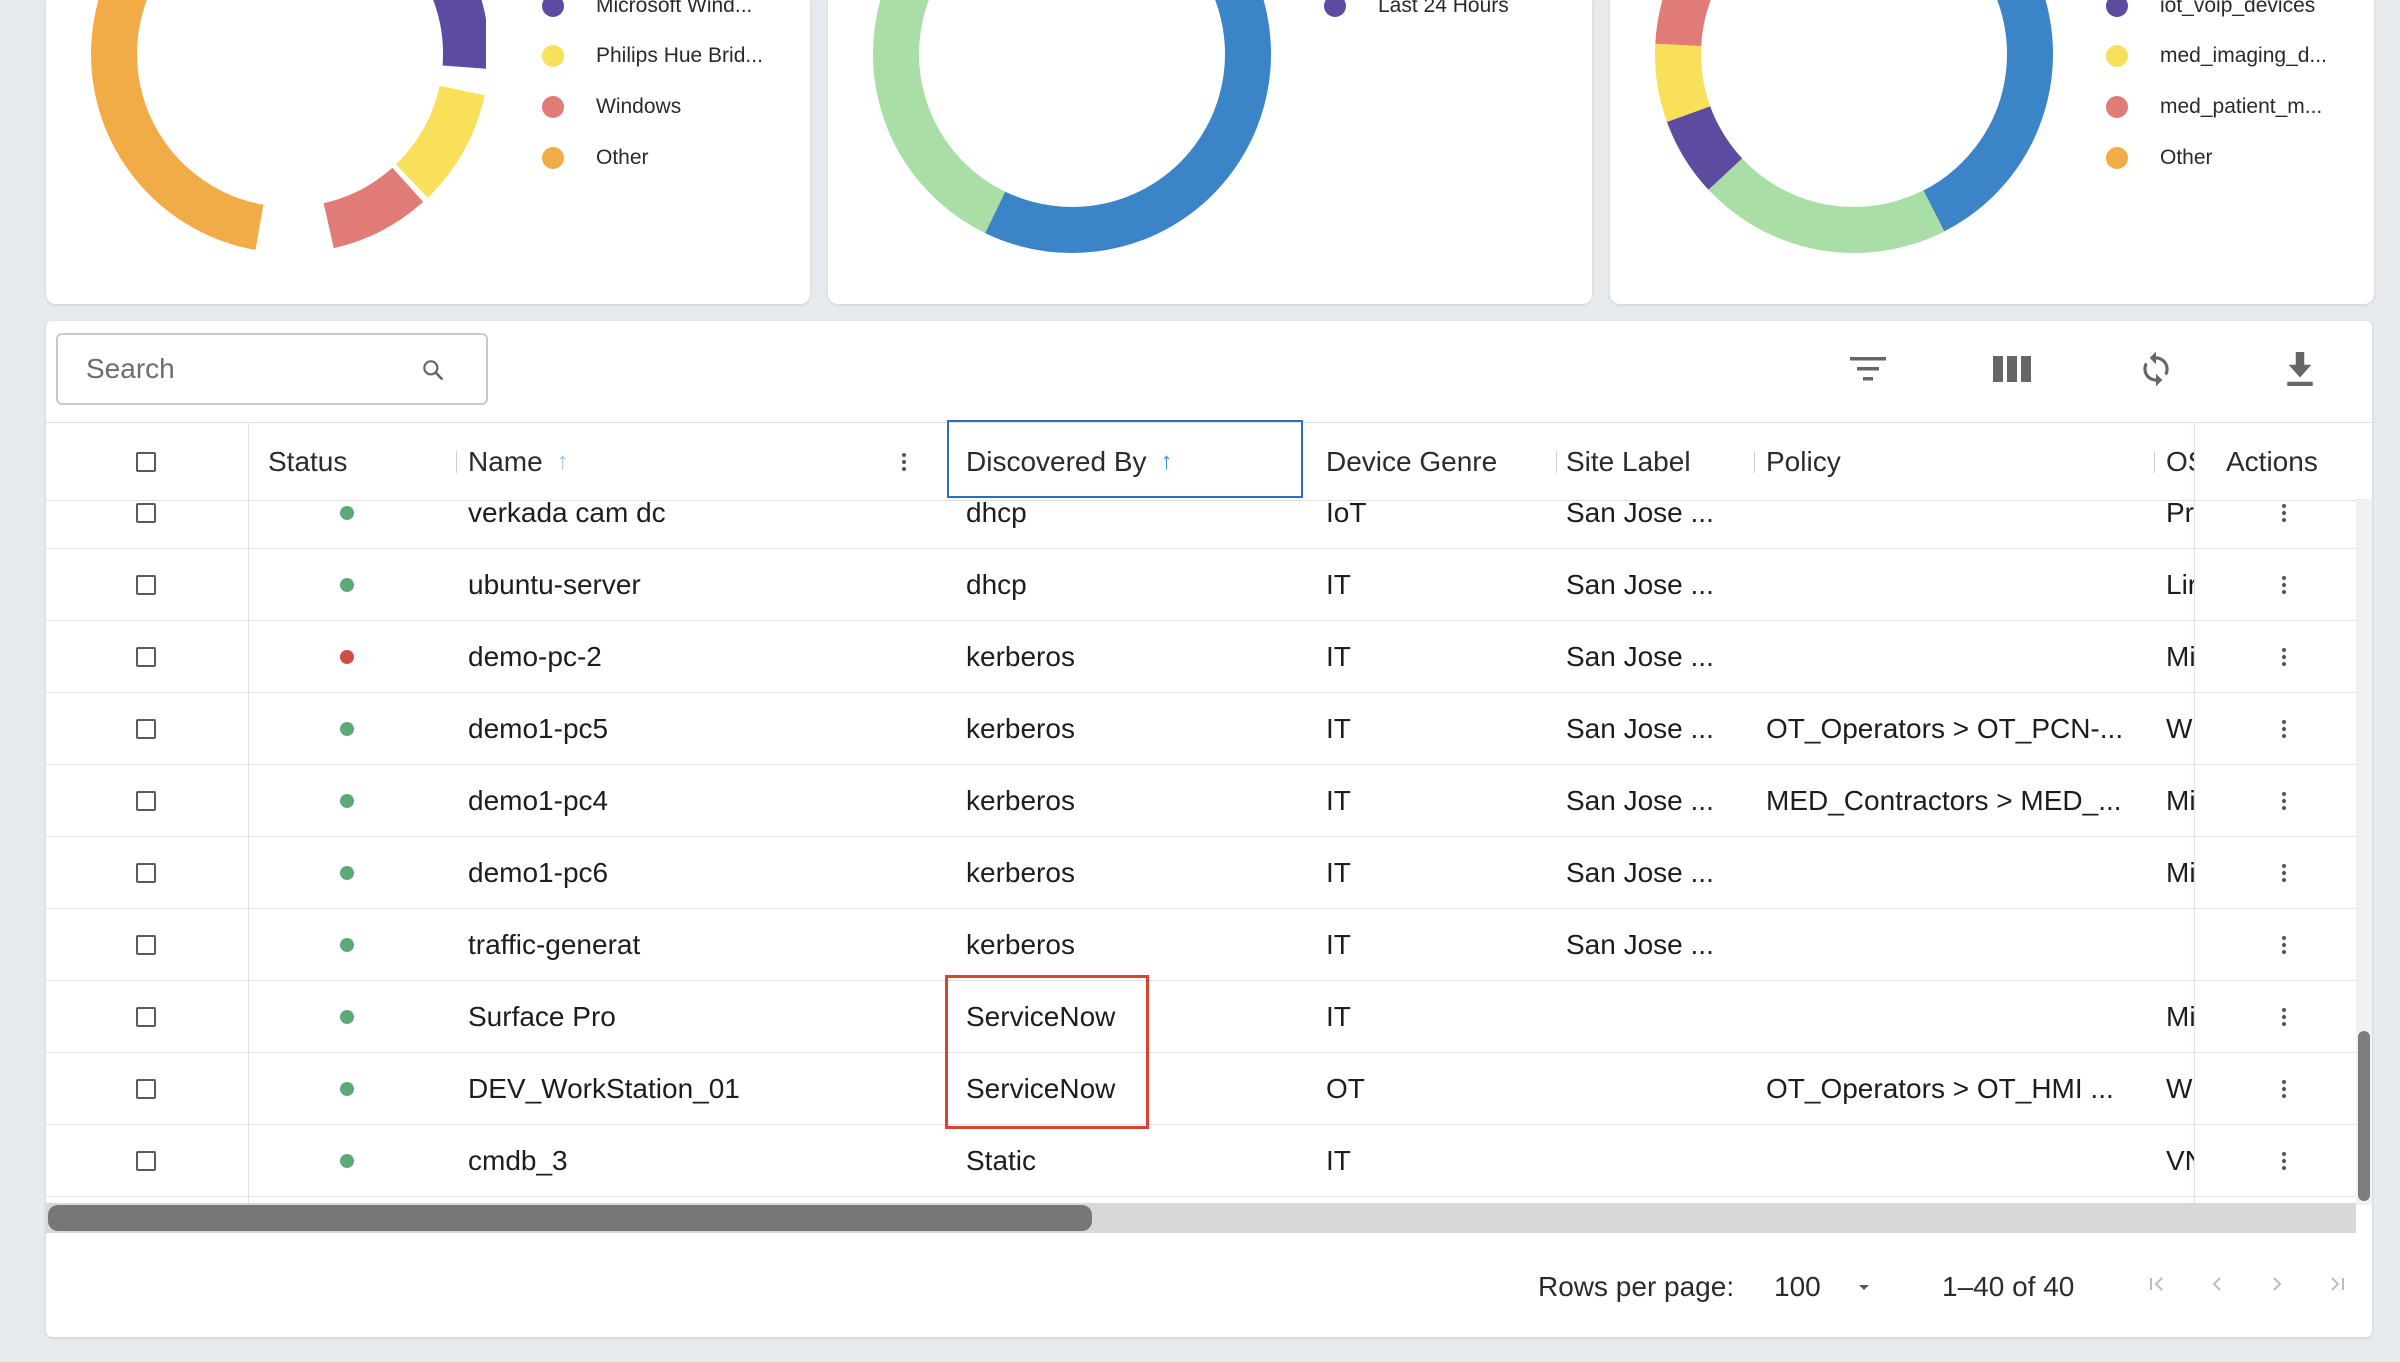 The image size is (2400, 1362). I want to click on name-cell: demo1-pc4, so click(698, 801).